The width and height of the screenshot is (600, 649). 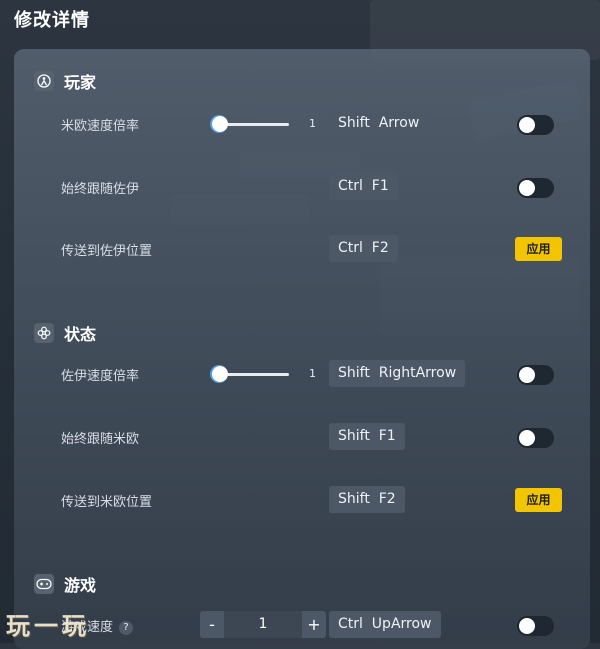 I want to click on status-icon, so click(x=44, y=333).